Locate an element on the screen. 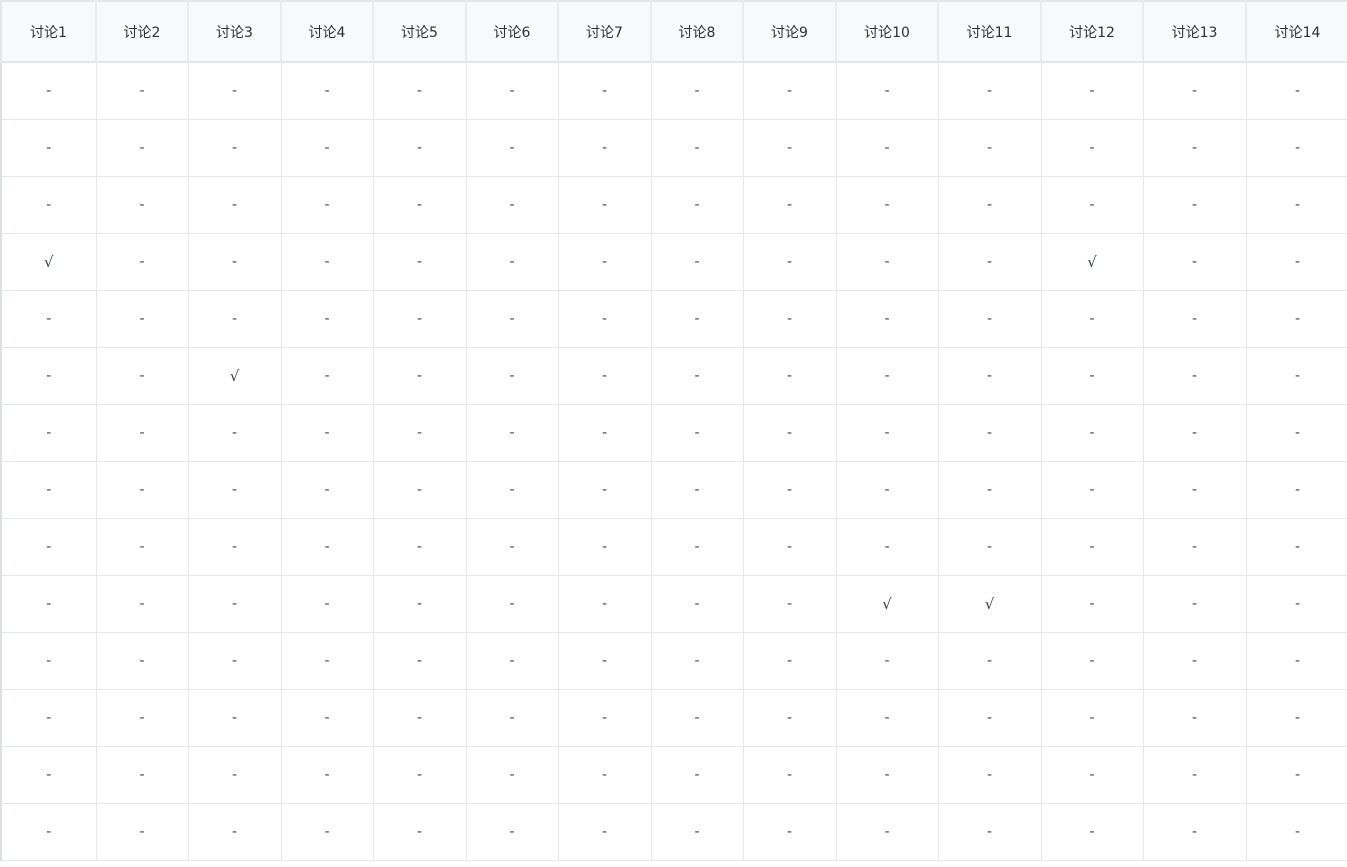 The height and width of the screenshot is (867, 1347). column-header-discussion-2: 讨论2 is located at coordinates (142, 31).